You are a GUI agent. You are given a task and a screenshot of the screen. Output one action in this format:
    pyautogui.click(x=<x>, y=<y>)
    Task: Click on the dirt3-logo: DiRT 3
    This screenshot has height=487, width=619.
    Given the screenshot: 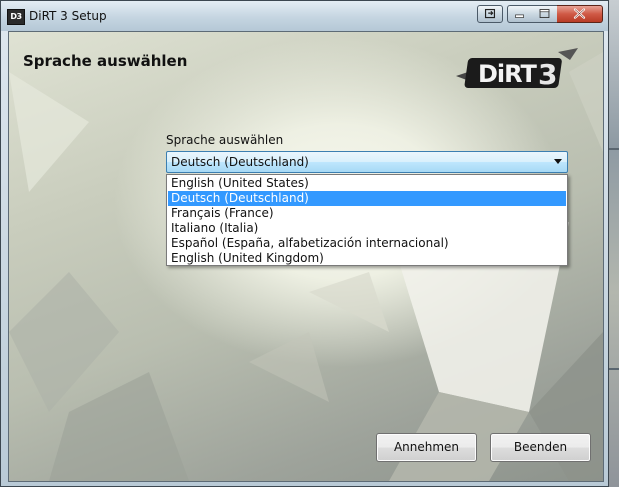 What is the action you would take?
    pyautogui.click(x=517, y=69)
    